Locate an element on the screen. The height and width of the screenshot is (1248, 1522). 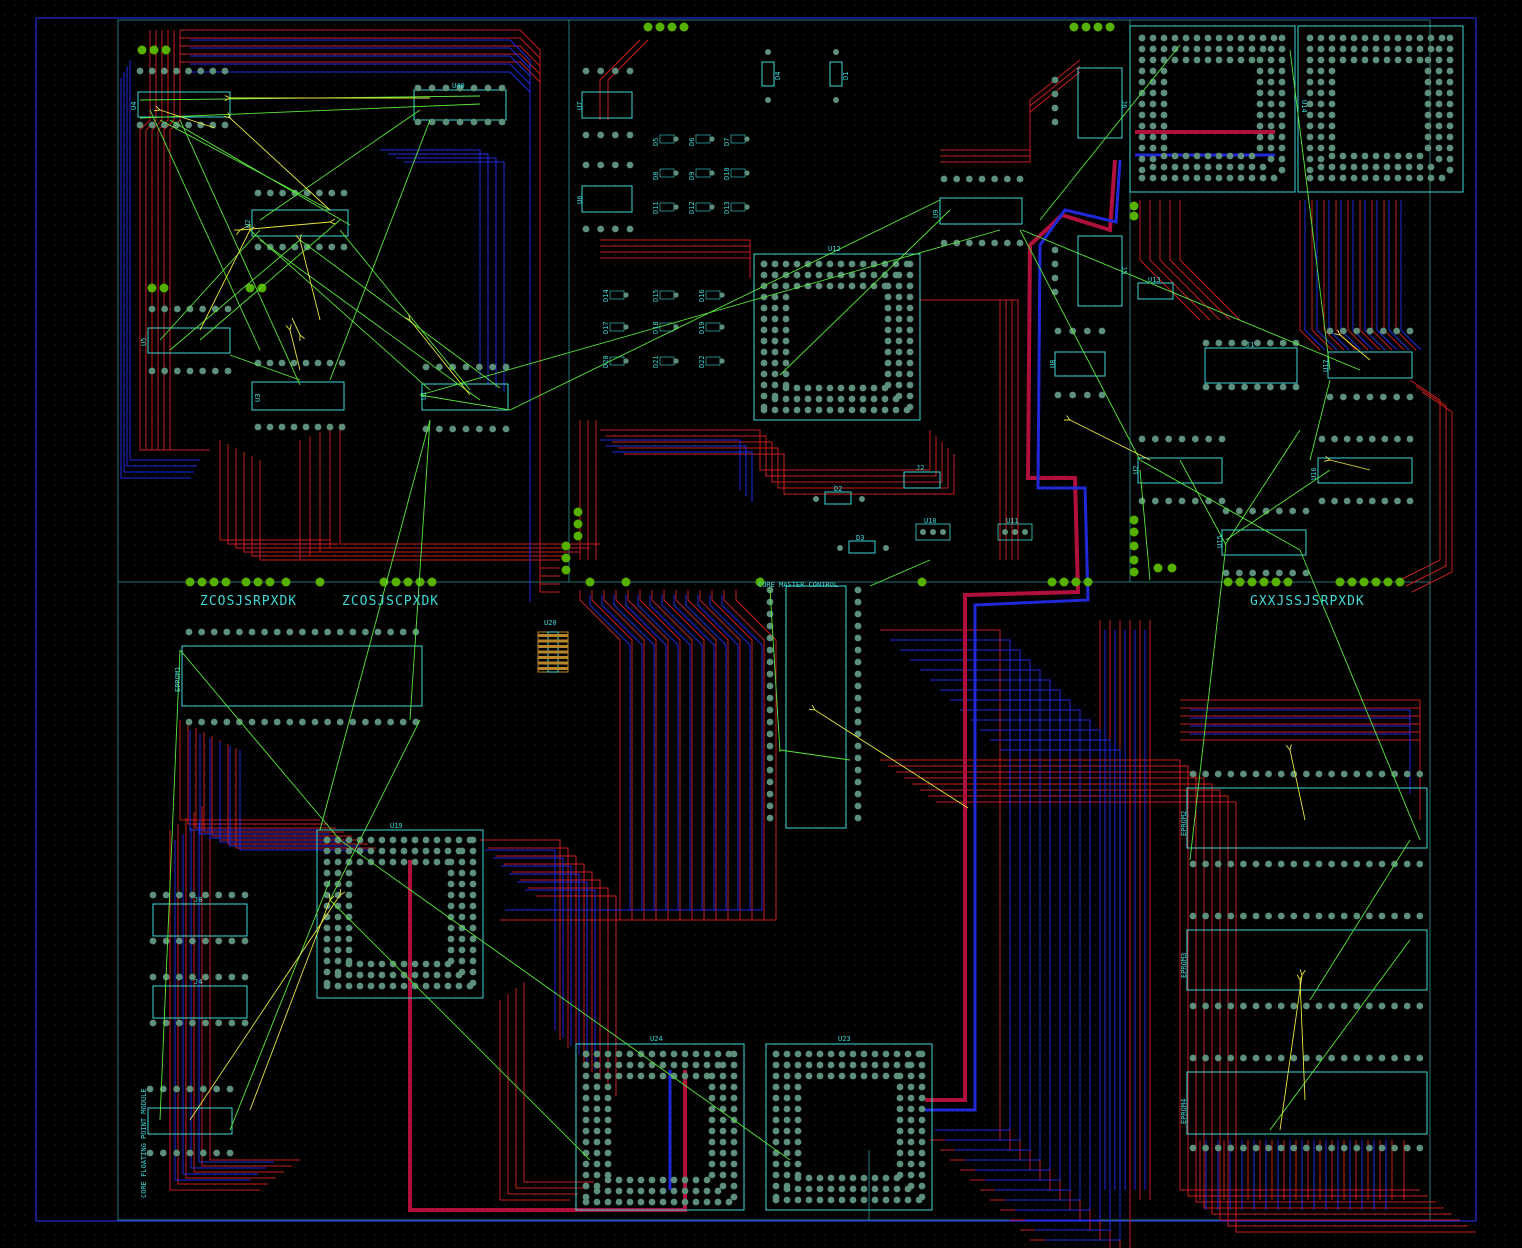
label-j4: J4 is located at coordinates (198, 982).